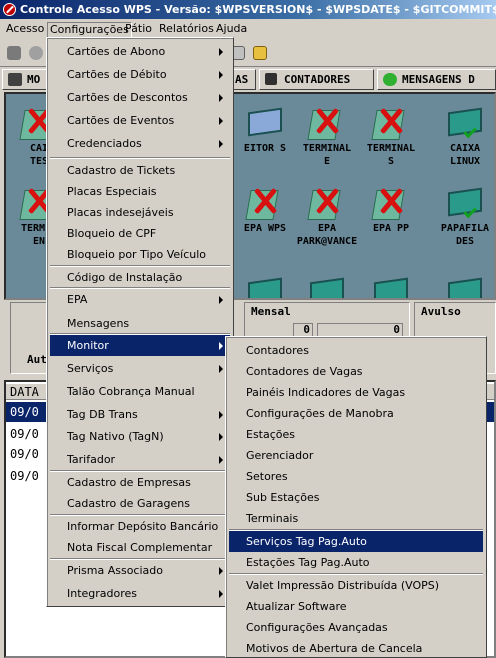 This screenshot has height=658, width=496. What do you see at coordinates (356, 350) in the screenshot?
I see `menu-item-monitor: Contadores` at bounding box center [356, 350].